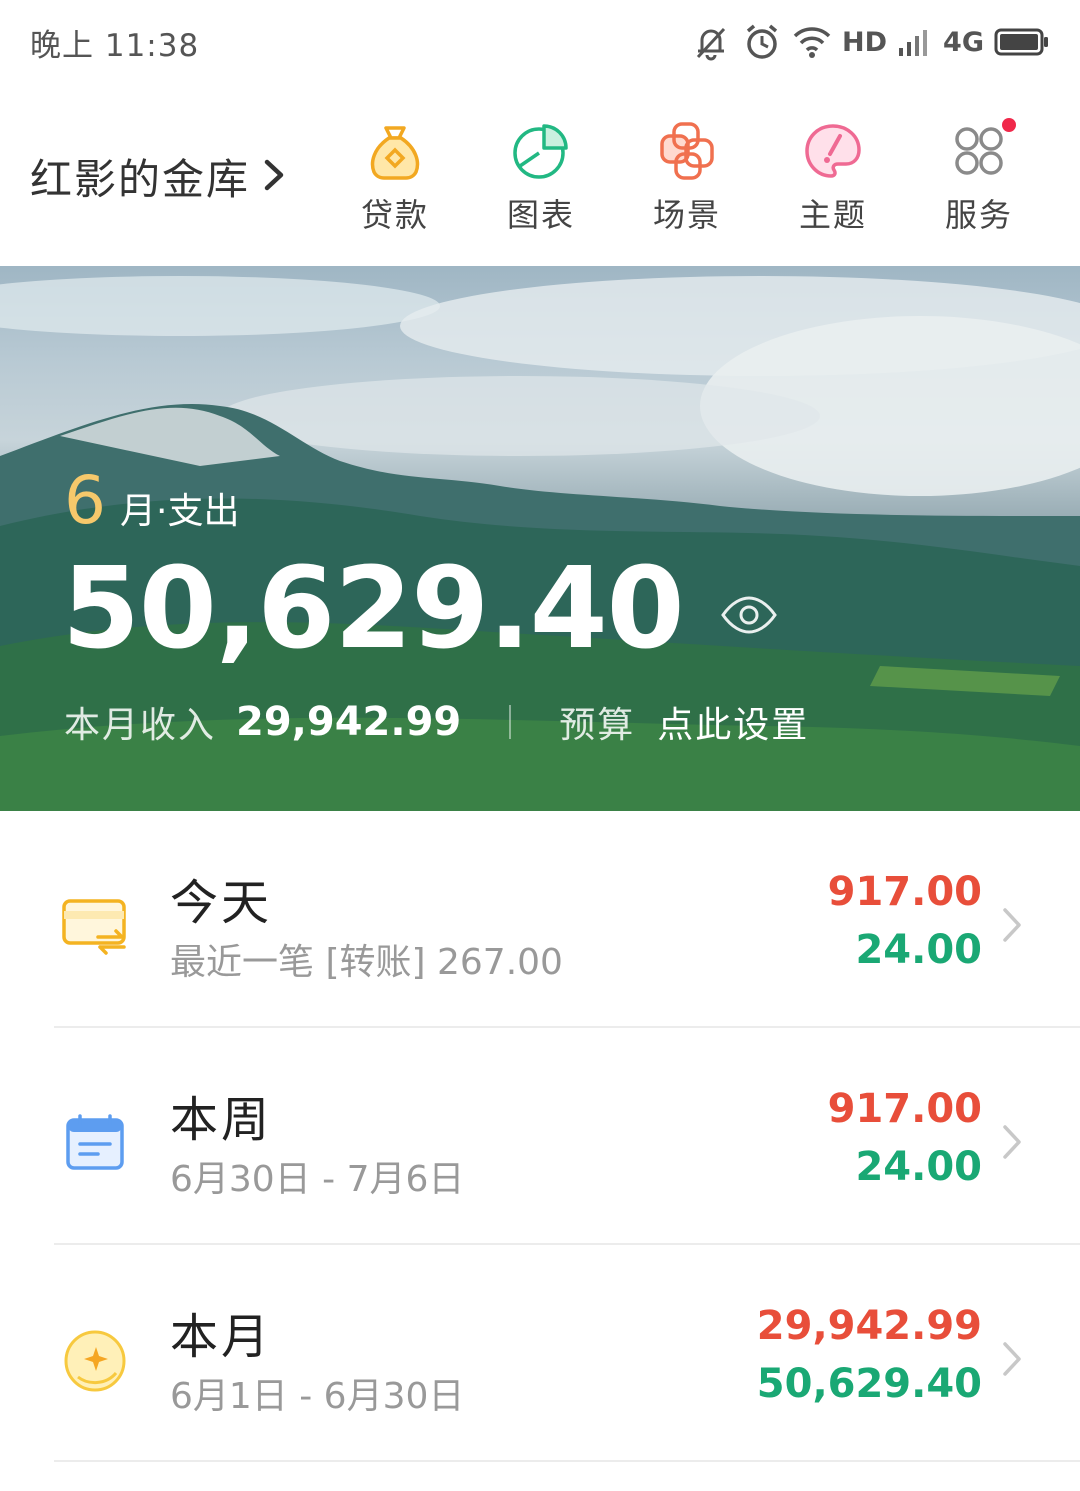 The width and height of the screenshot is (1080, 1491). Describe the element at coordinates (221, 1120) in the screenshot. I see `row-title: 本周` at that location.